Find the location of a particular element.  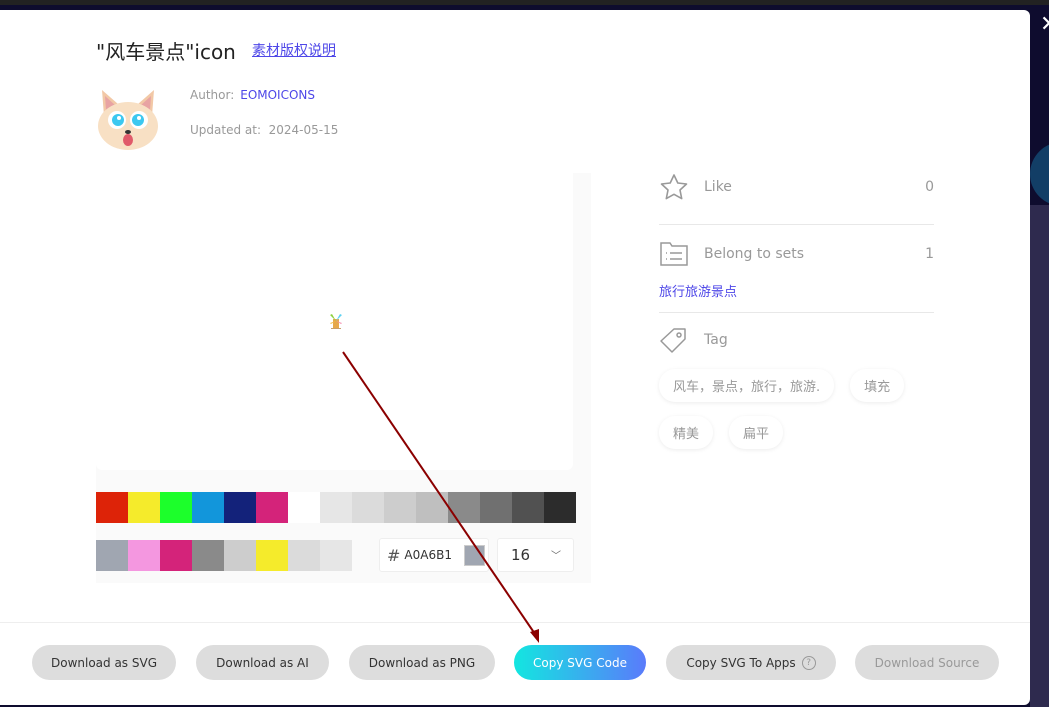

updated-value: 2024-05-15 is located at coordinates (303, 130).